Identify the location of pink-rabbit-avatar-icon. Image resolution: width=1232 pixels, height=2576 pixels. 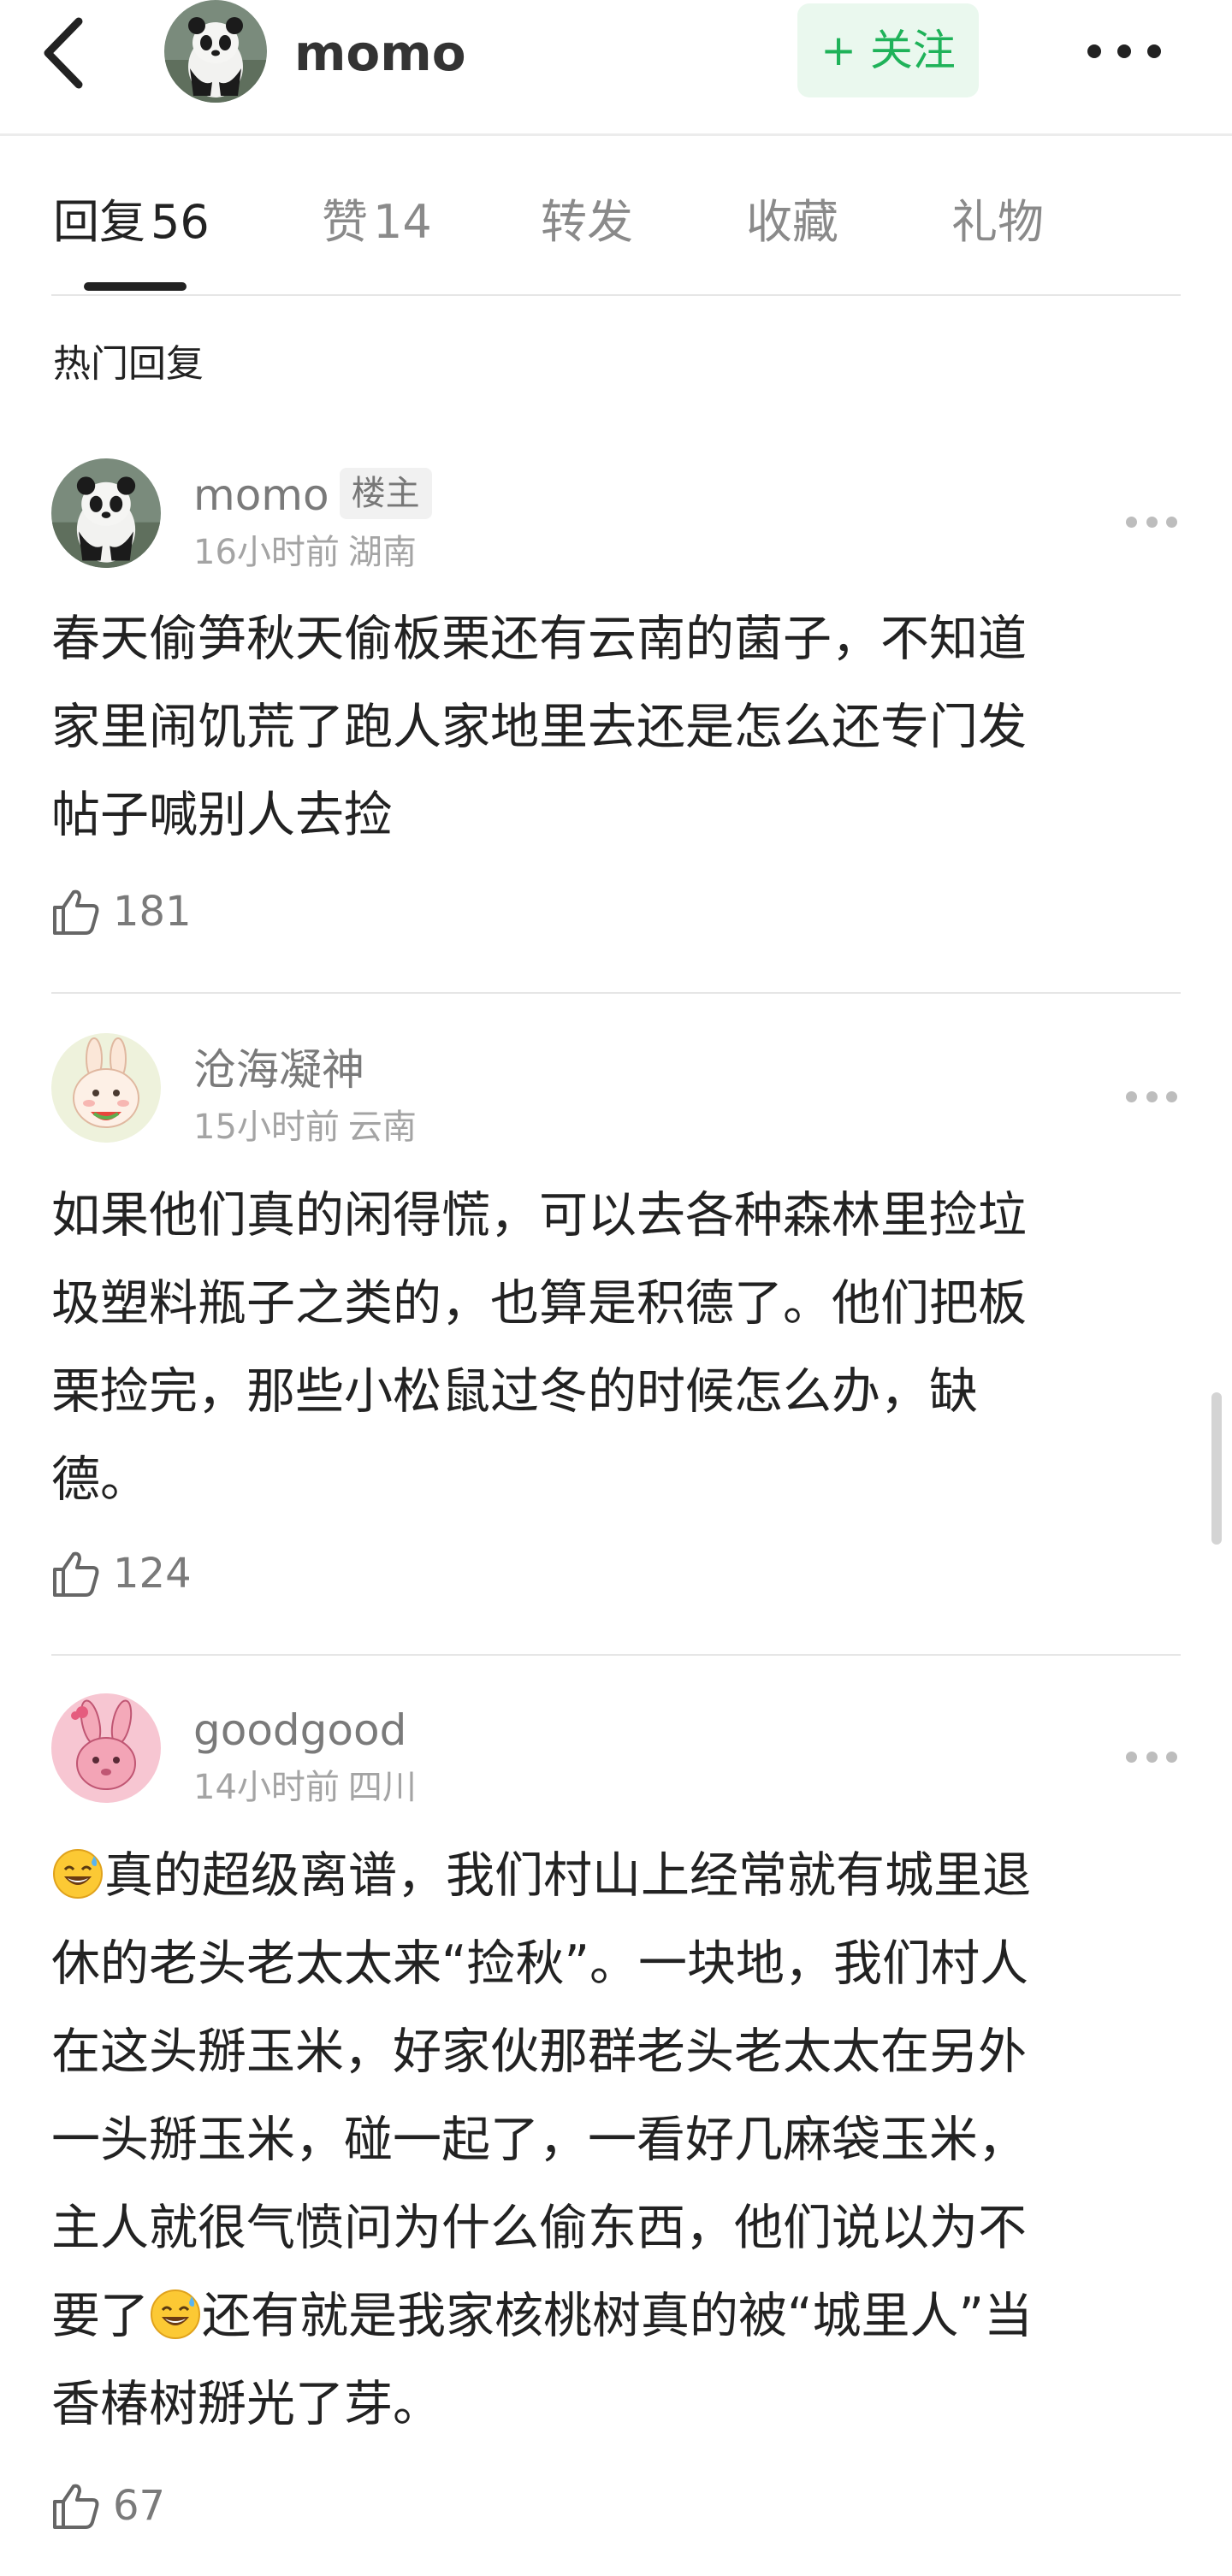
(106, 1748).